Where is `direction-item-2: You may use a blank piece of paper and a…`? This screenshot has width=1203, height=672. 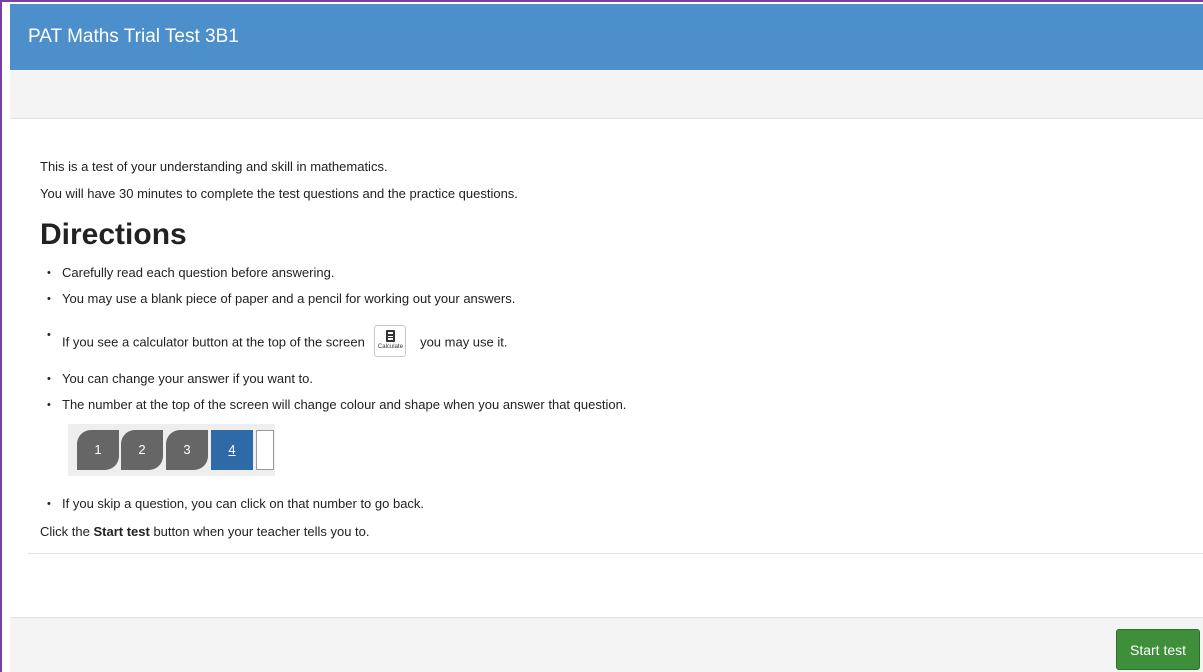 direction-item-2: You may use a blank piece of paper and a… is located at coordinates (281, 299).